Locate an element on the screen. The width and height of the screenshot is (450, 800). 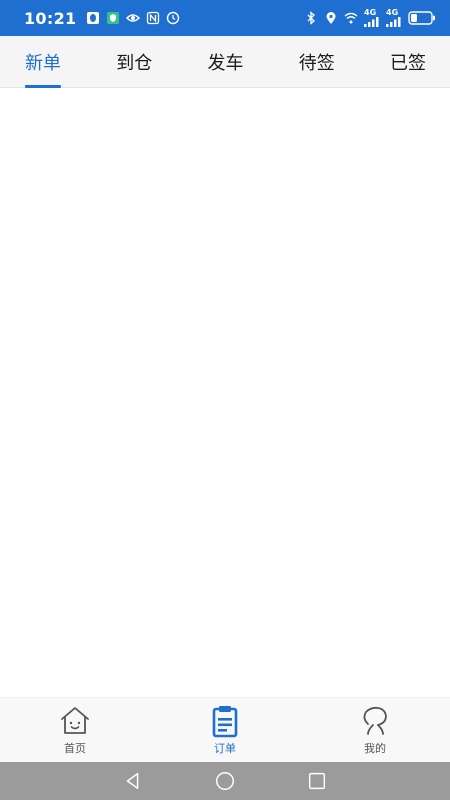
home-circle-icon is located at coordinates (225, 781).